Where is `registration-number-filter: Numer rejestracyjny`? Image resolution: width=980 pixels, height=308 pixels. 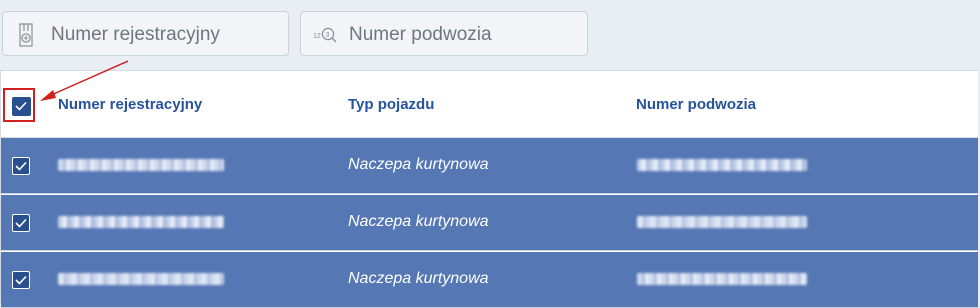 registration-number-filter: Numer rejestracyjny is located at coordinates (145, 33).